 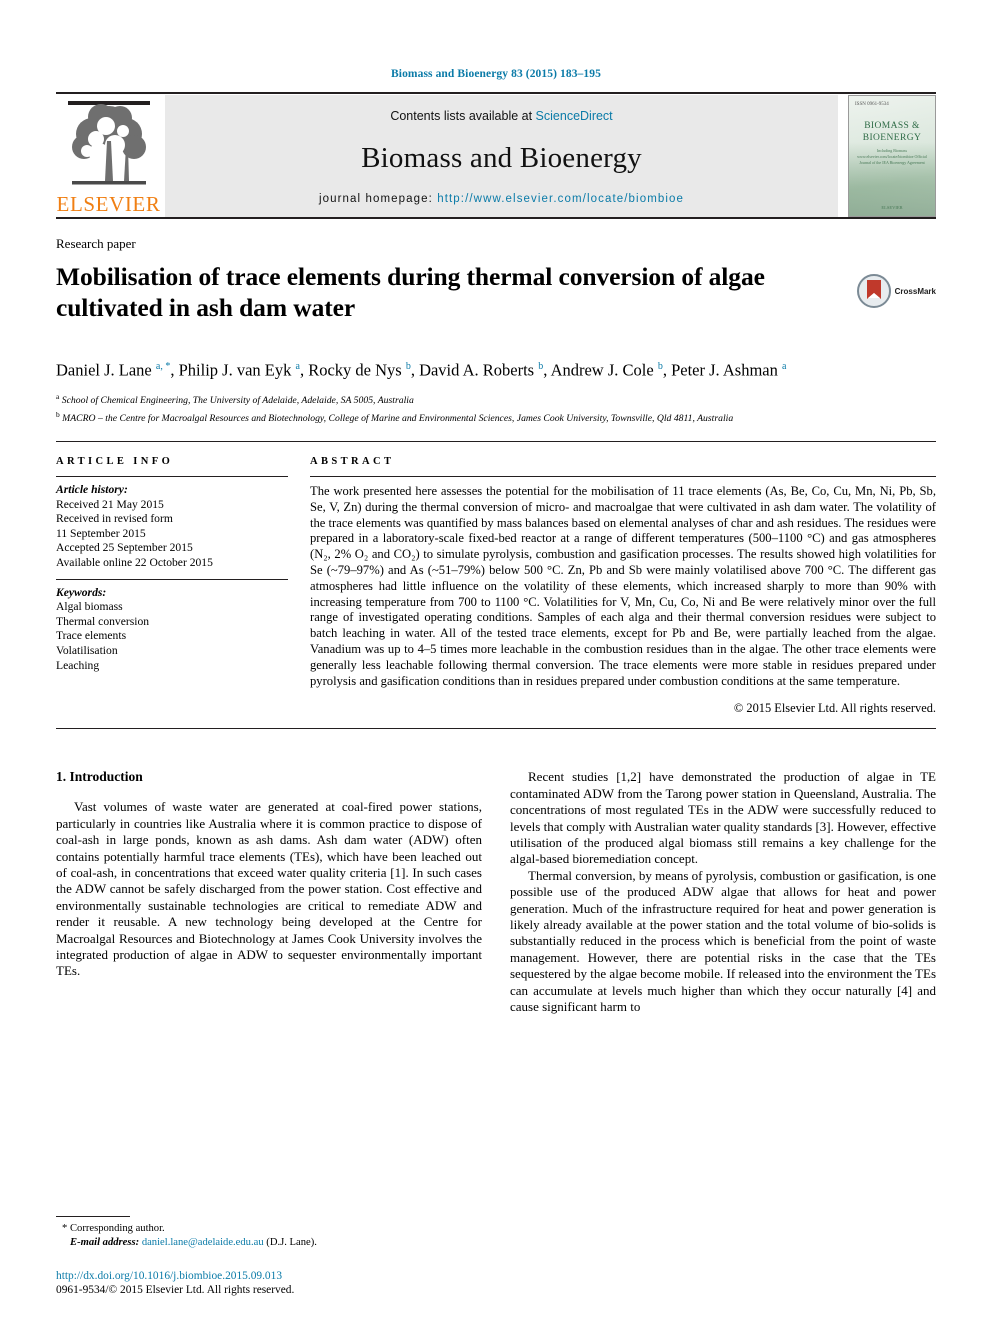 I want to click on masthead-bottom-rule, so click(x=496, y=218).